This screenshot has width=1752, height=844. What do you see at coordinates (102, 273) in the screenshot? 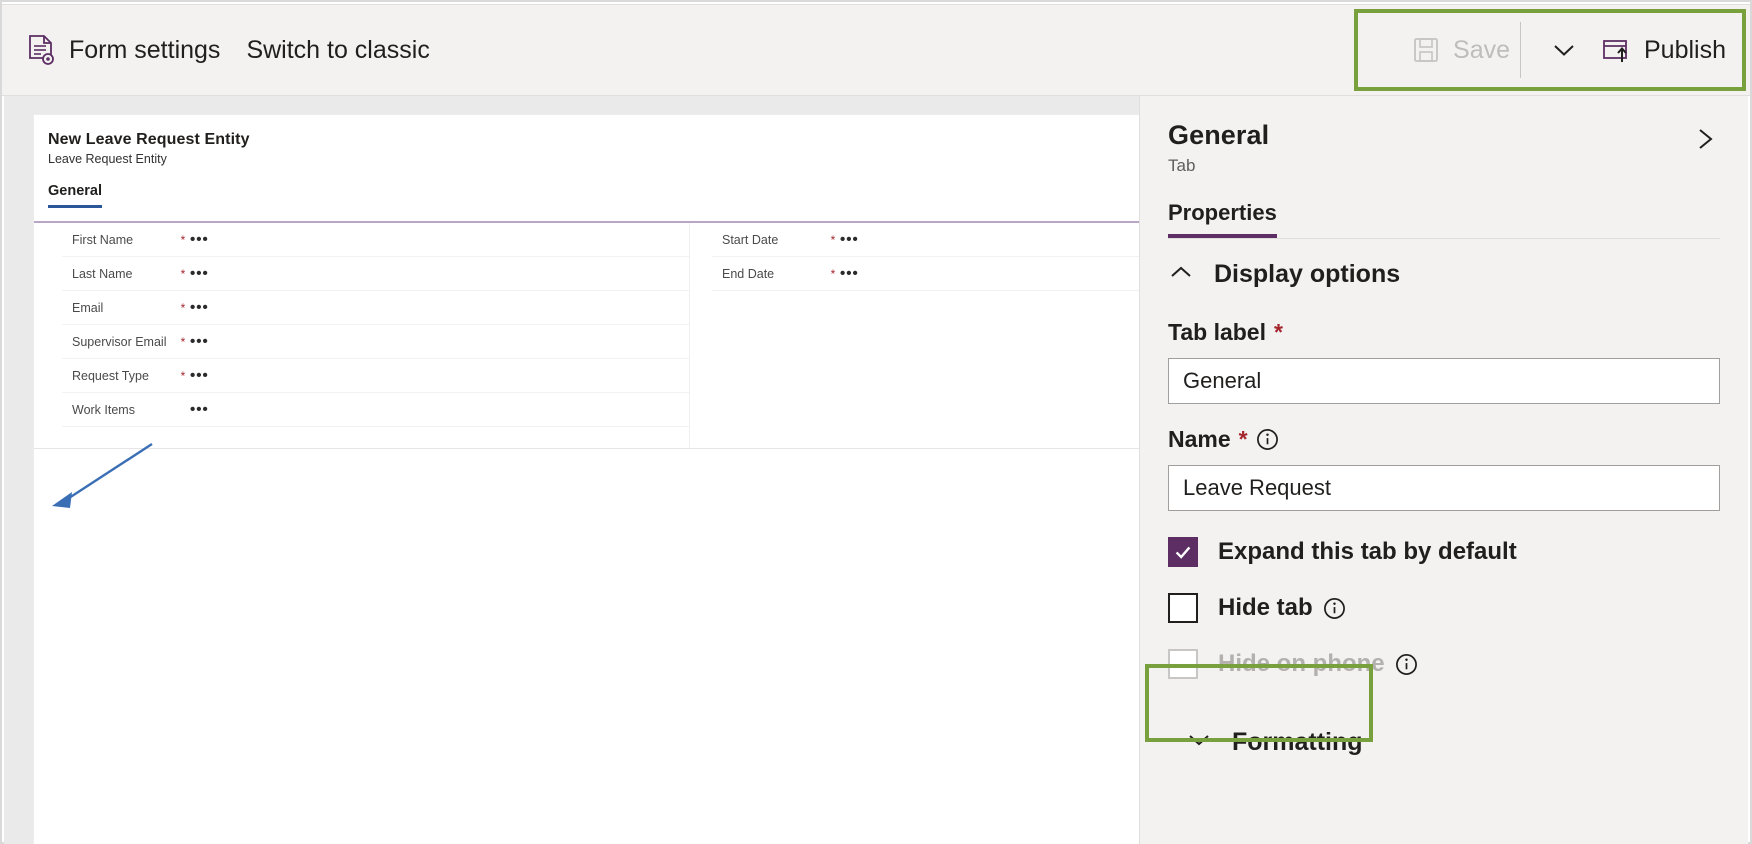
I see `form-field-label: Last Name` at bounding box center [102, 273].